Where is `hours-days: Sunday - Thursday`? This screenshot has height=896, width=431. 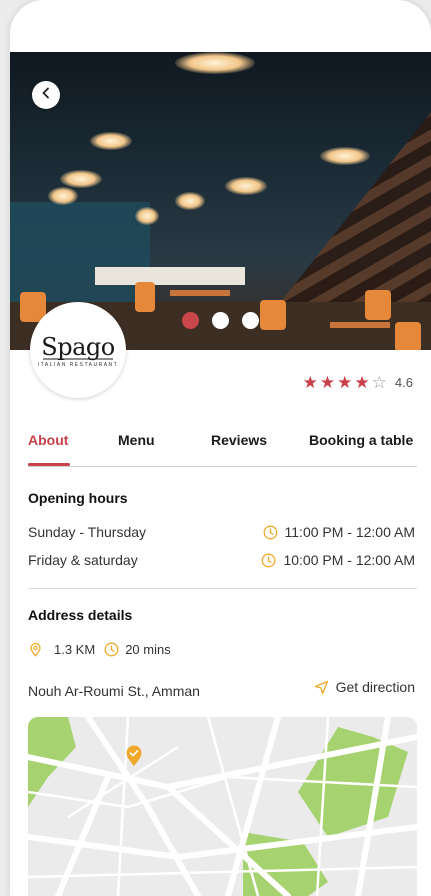 hours-days: Sunday - Thursday is located at coordinates (87, 532).